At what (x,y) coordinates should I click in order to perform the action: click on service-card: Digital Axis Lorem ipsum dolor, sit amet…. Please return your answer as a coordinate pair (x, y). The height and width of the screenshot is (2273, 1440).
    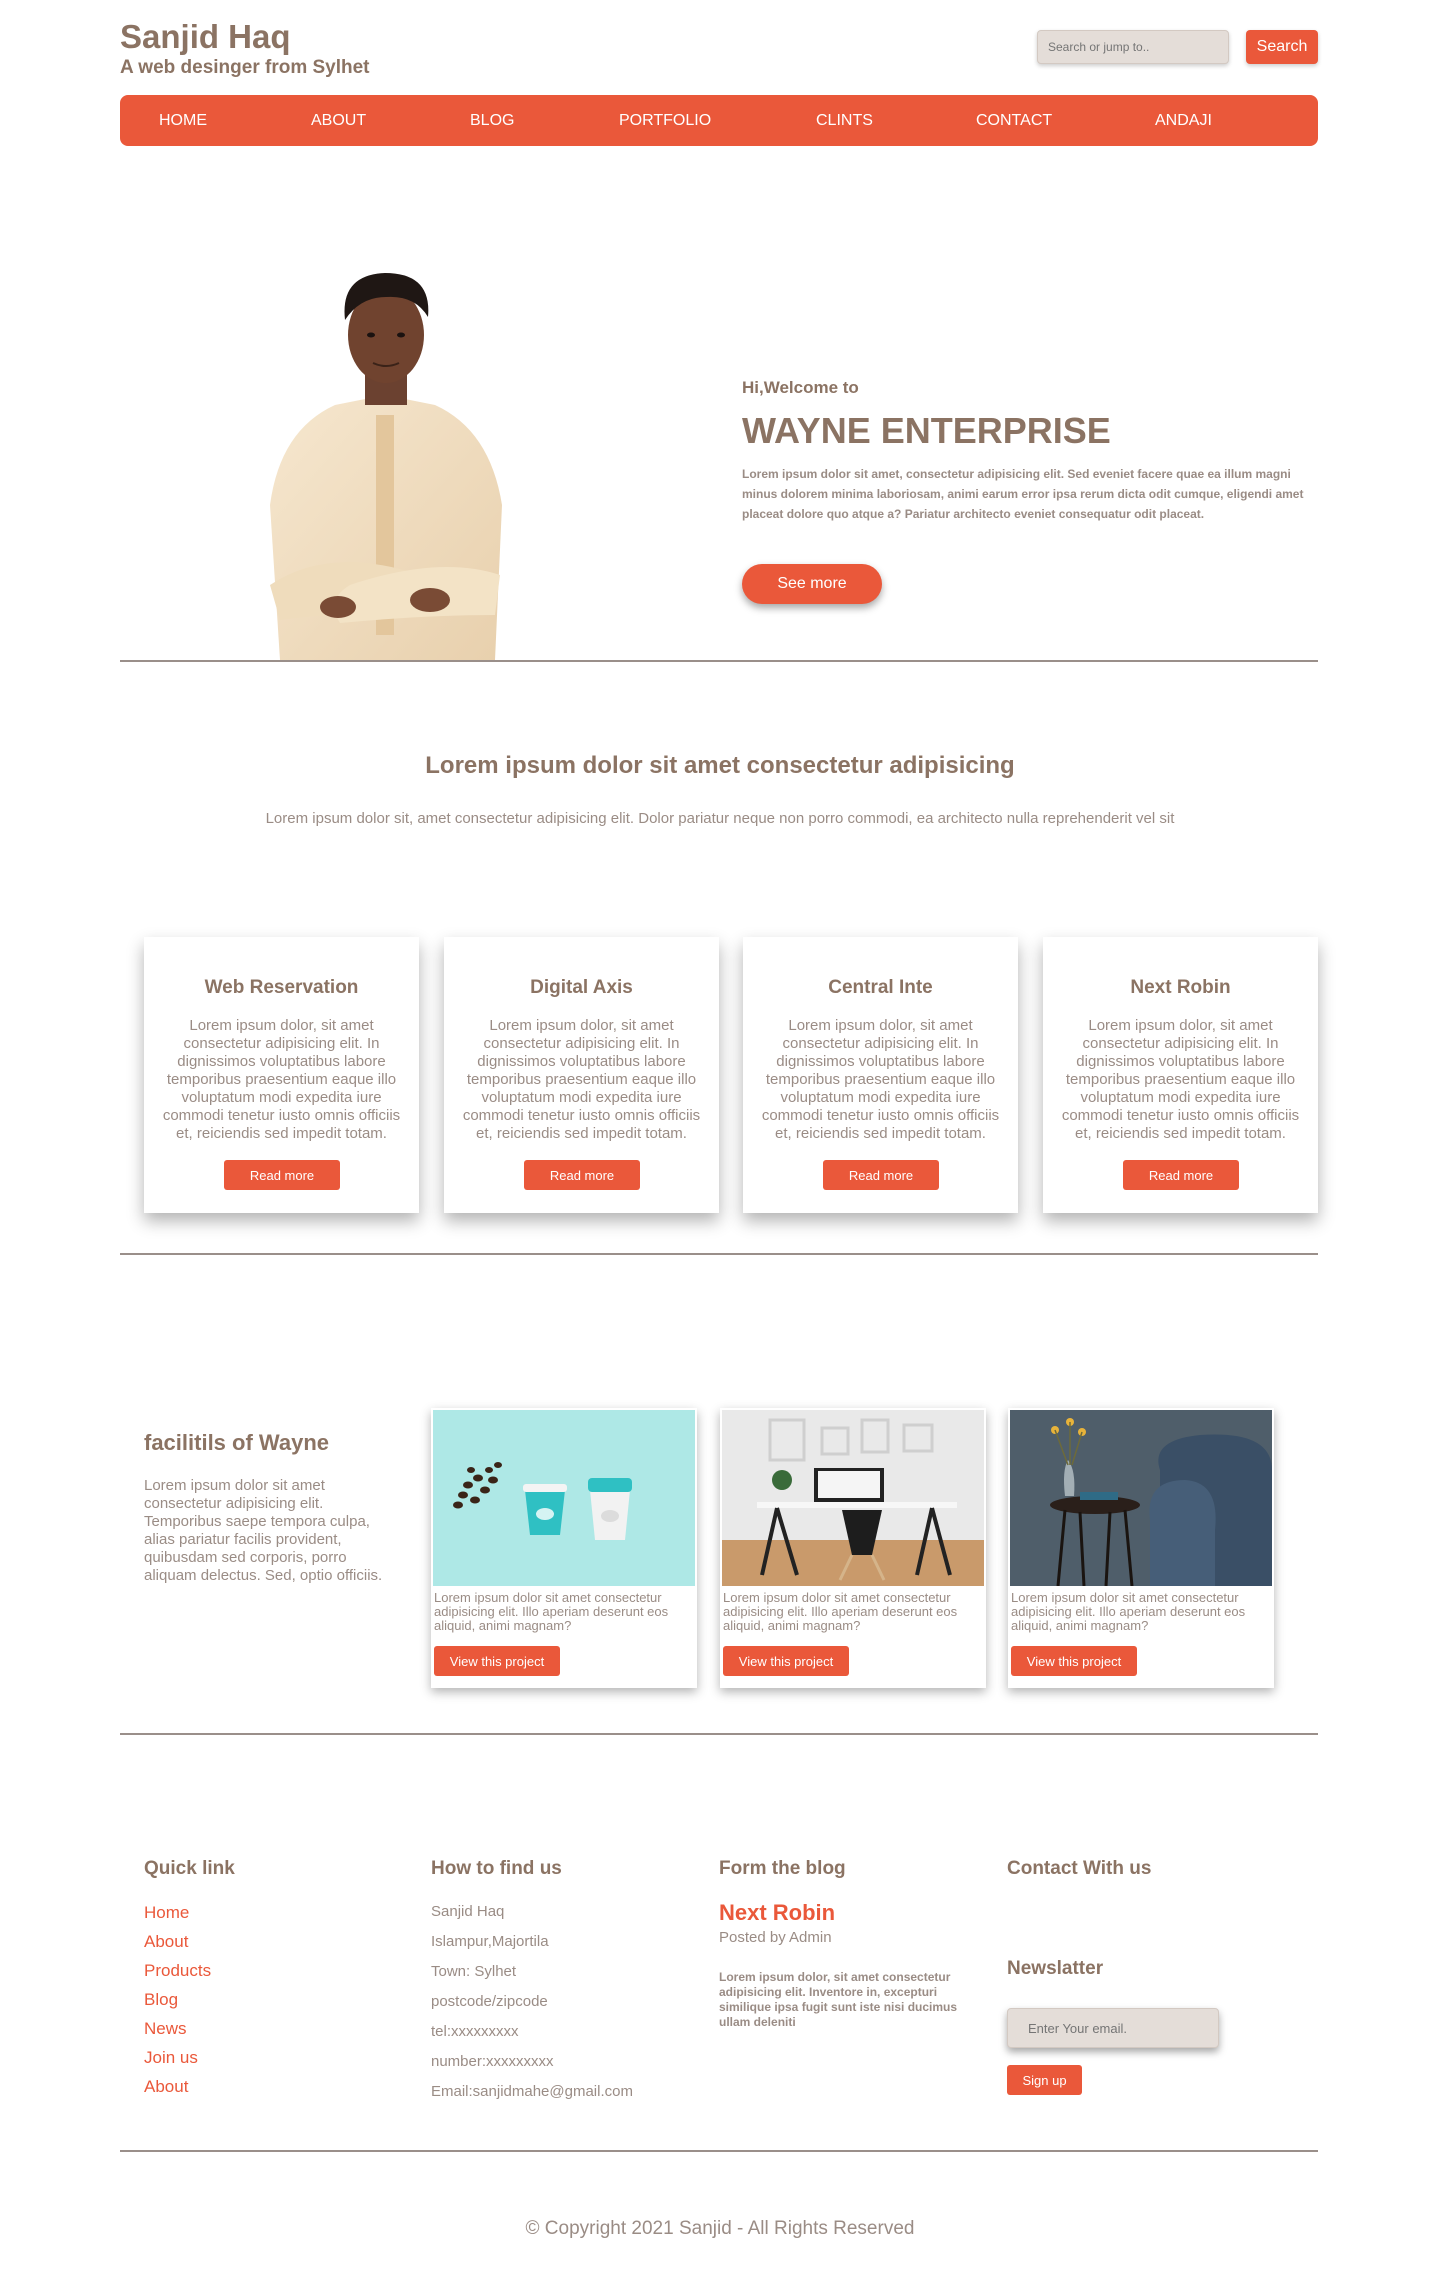
    Looking at the image, I should click on (581, 1075).